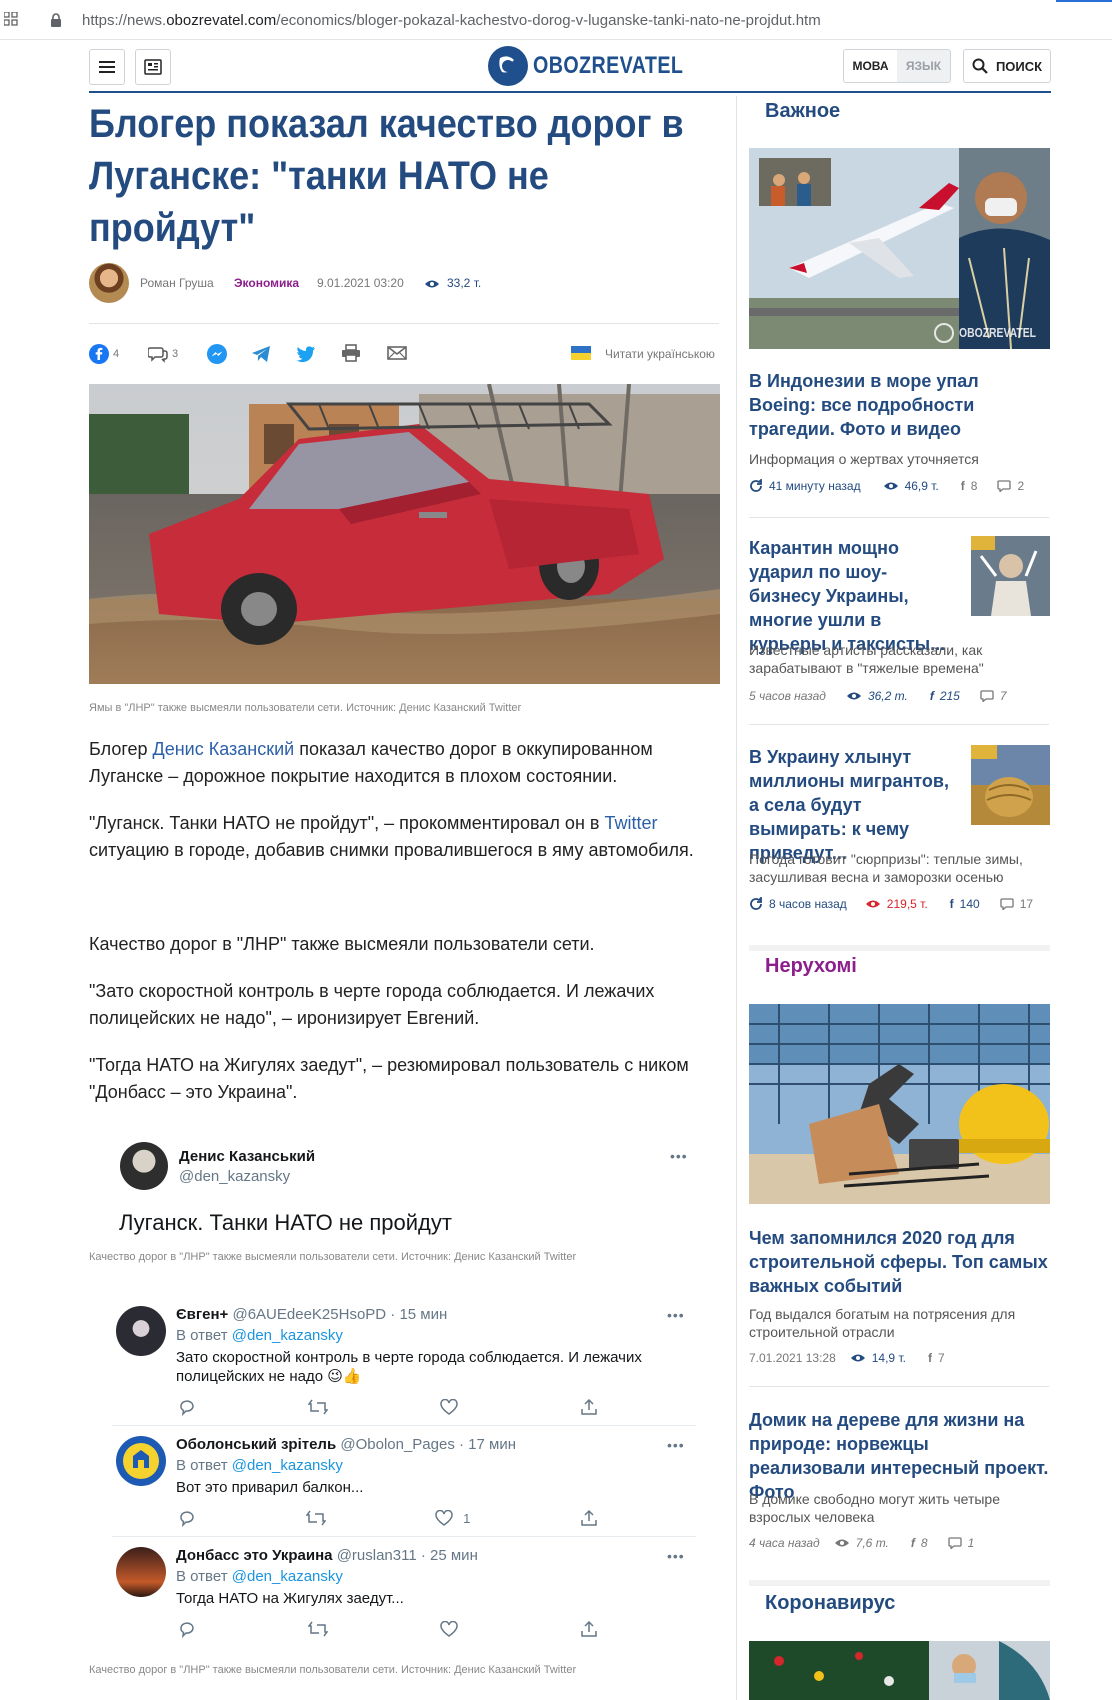 The width and height of the screenshot is (1112, 1700). I want to click on section-title-important: Важное, so click(802, 111).